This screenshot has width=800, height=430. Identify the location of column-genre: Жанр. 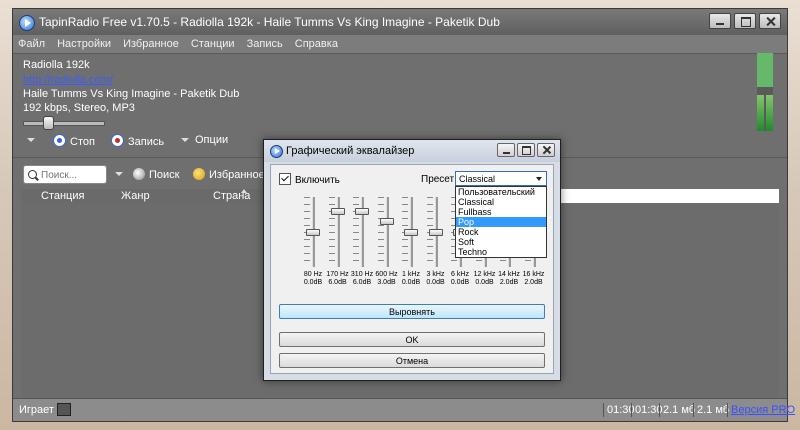
(135, 196).